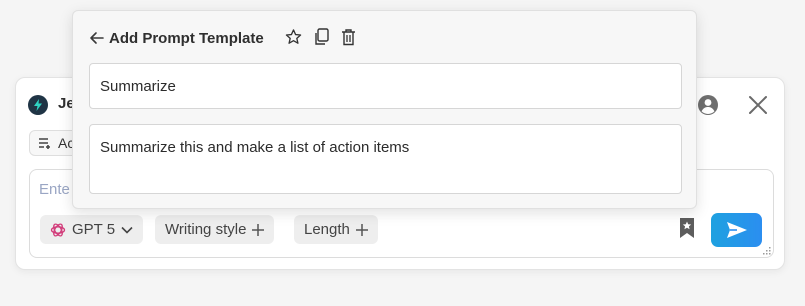 This screenshot has width=805, height=306. I want to click on model-selector: GPT 5, so click(92, 229).